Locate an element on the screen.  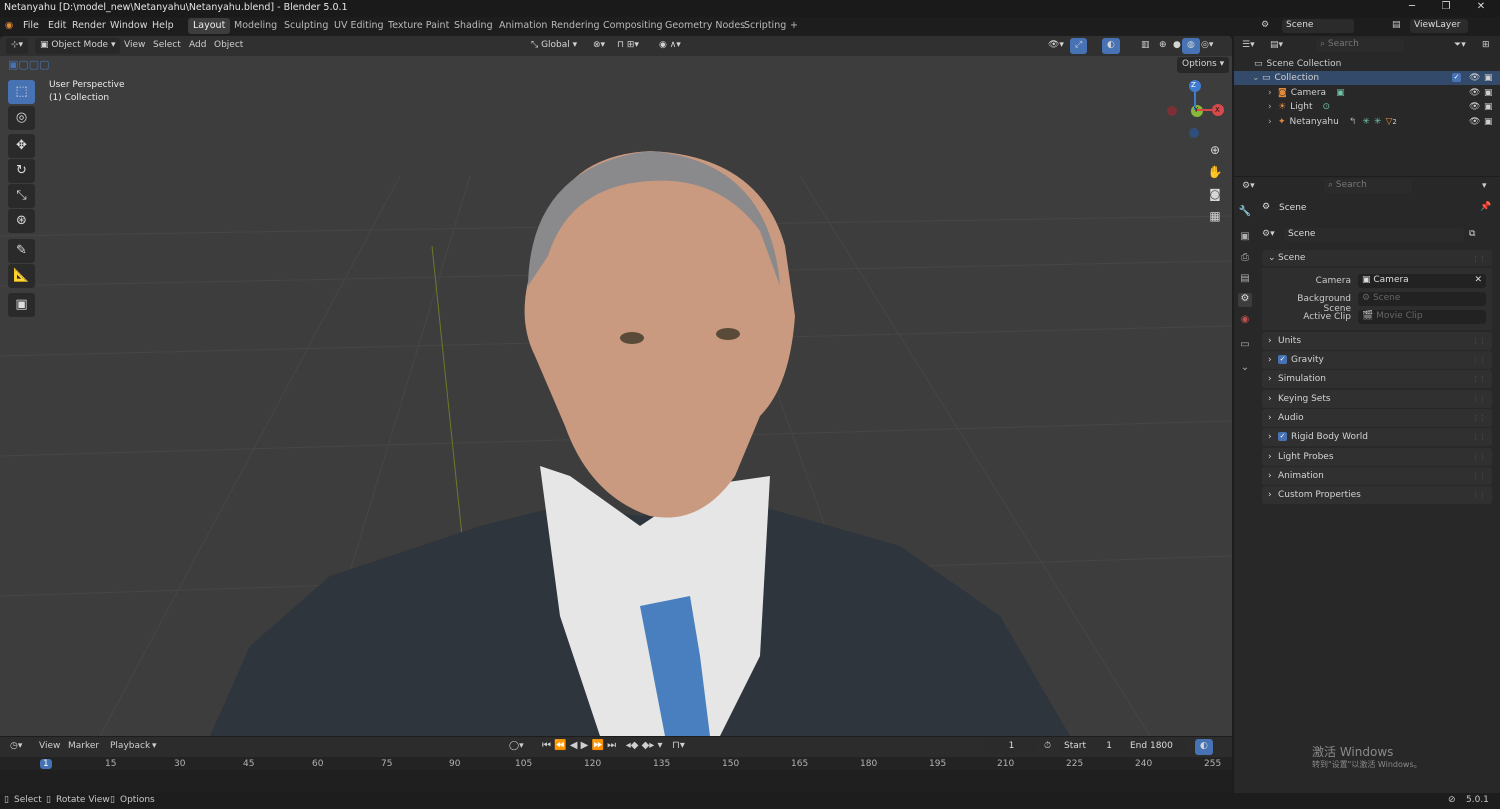
editor-type-icon: ⊹▾ is located at coordinates (17, 46).